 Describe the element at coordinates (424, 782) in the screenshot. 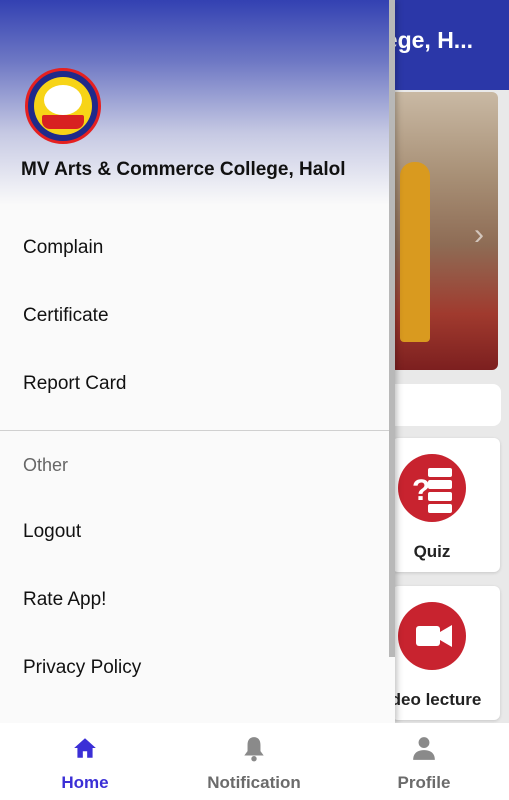

I see `nav-profile-label: Profile` at that location.